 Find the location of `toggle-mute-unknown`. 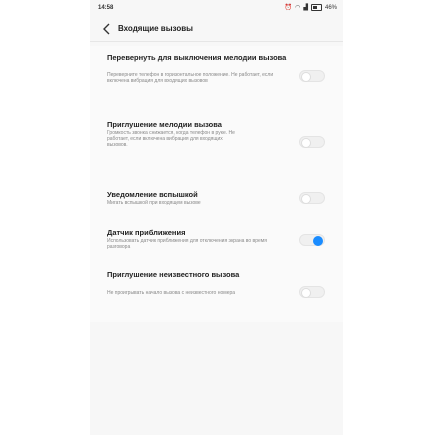

toggle-mute-unknown is located at coordinates (312, 292).